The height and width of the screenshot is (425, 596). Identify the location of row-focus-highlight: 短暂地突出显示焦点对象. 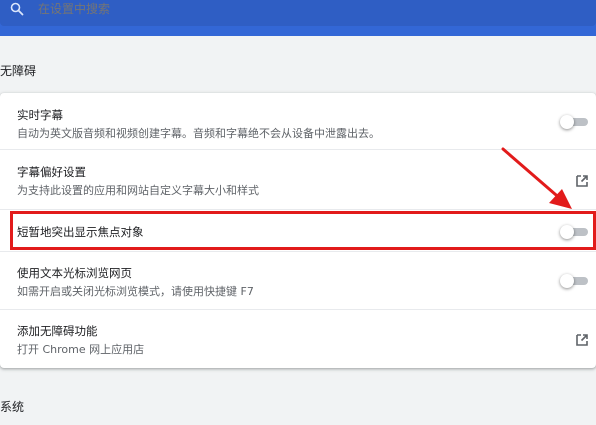
(298, 230).